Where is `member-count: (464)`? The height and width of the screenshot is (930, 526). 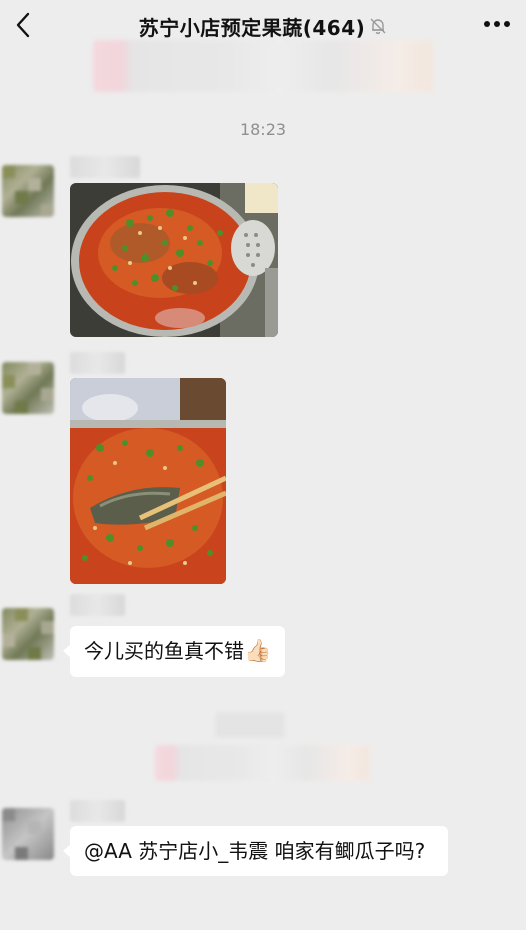
member-count: (464) is located at coordinates (334, 28).